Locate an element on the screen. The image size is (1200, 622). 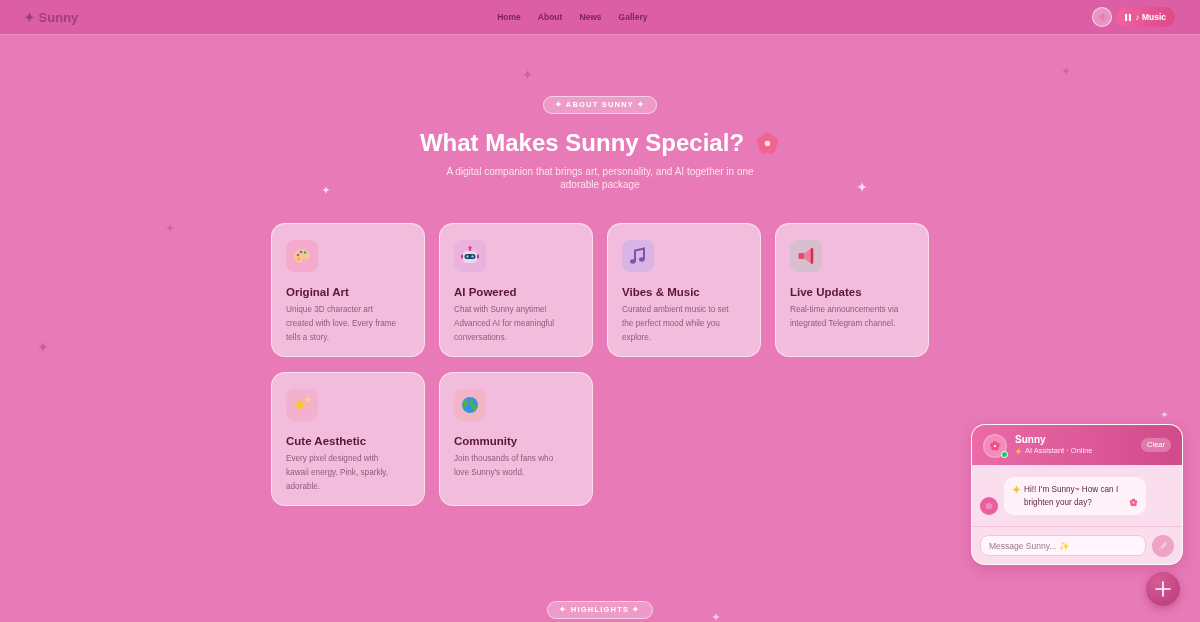
feature-title: AI Powered is located at coordinates (486, 292).